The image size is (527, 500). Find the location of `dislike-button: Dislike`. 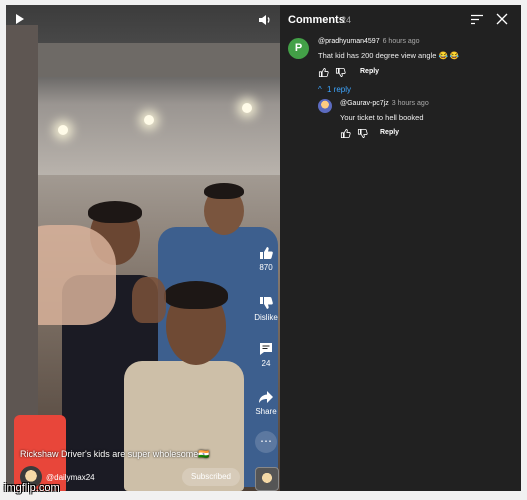

dislike-button: Dislike is located at coordinates (264, 308).